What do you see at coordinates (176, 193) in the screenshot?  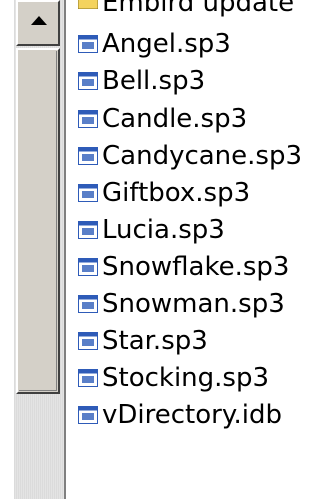 I see `list-item-label: Giftbox.sp3` at bounding box center [176, 193].